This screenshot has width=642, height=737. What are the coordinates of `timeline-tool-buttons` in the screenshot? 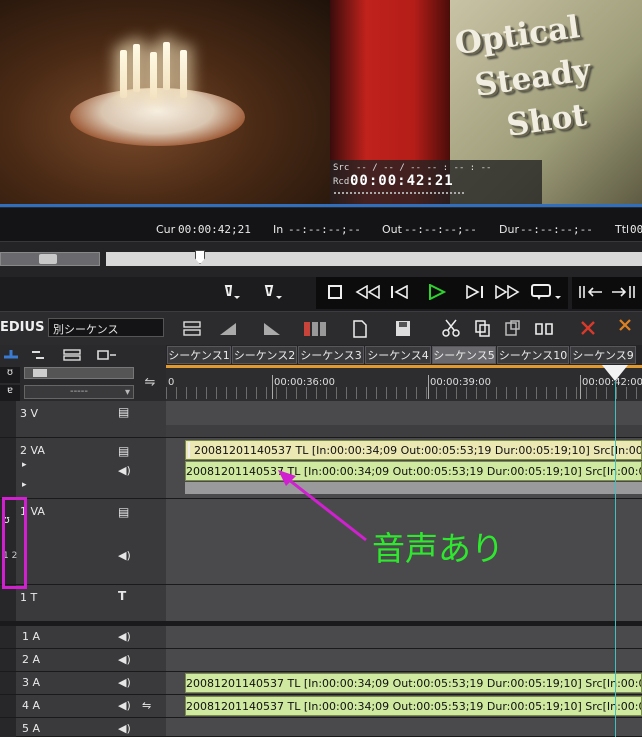 It's located at (411, 329).